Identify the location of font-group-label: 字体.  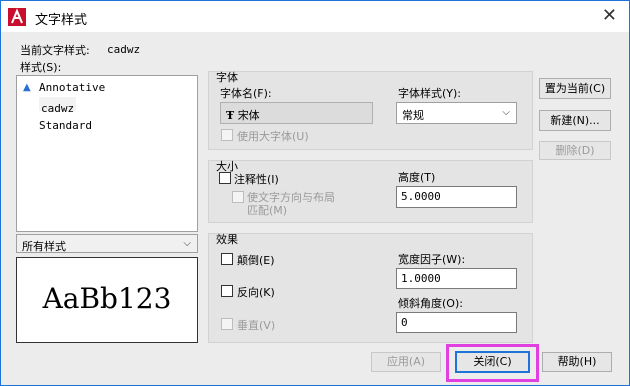
(227, 77).